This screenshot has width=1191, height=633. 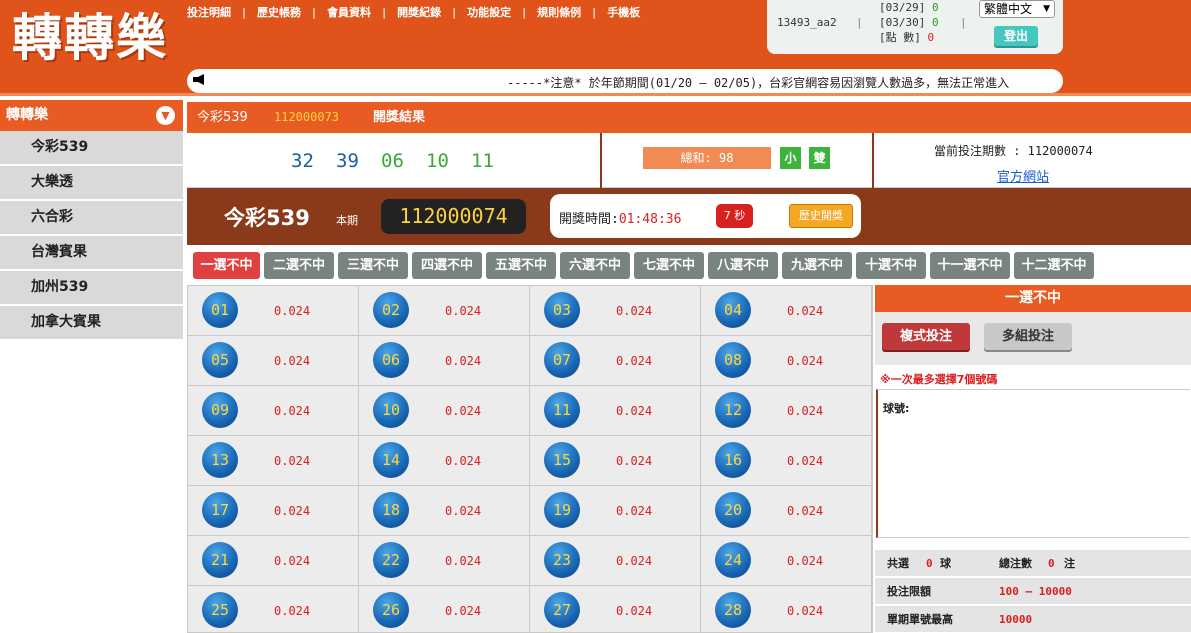 I want to click on number-cell: 28 0.024, so click(x=786, y=609).